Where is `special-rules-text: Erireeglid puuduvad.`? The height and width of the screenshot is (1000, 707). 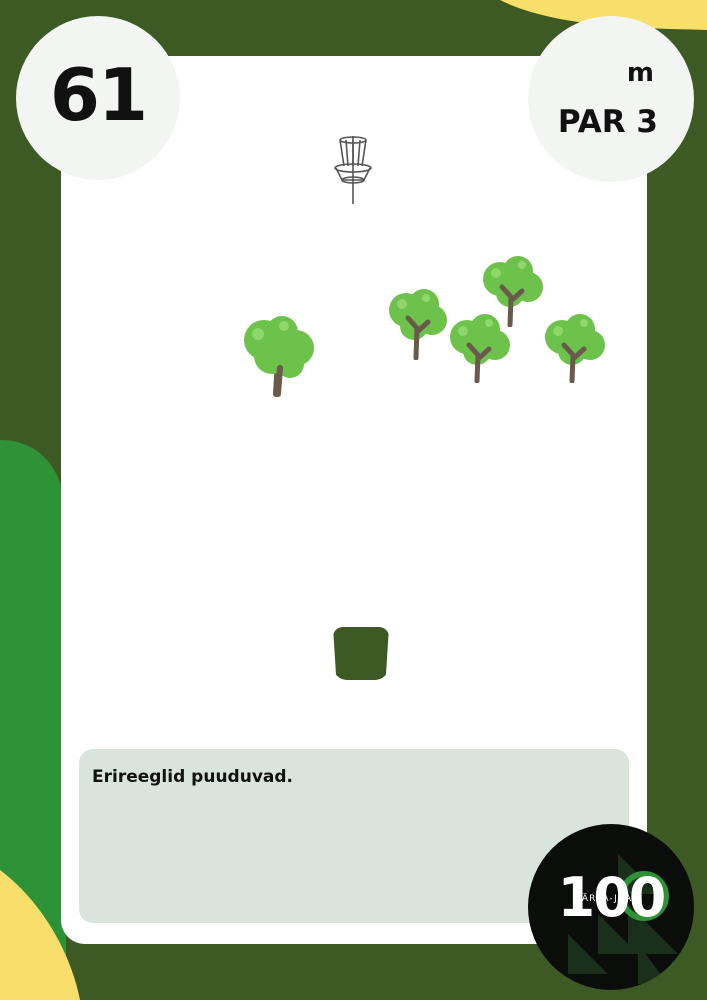 special-rules-text: Erireeglid puuduvad. is located at coordinates (193, 777).